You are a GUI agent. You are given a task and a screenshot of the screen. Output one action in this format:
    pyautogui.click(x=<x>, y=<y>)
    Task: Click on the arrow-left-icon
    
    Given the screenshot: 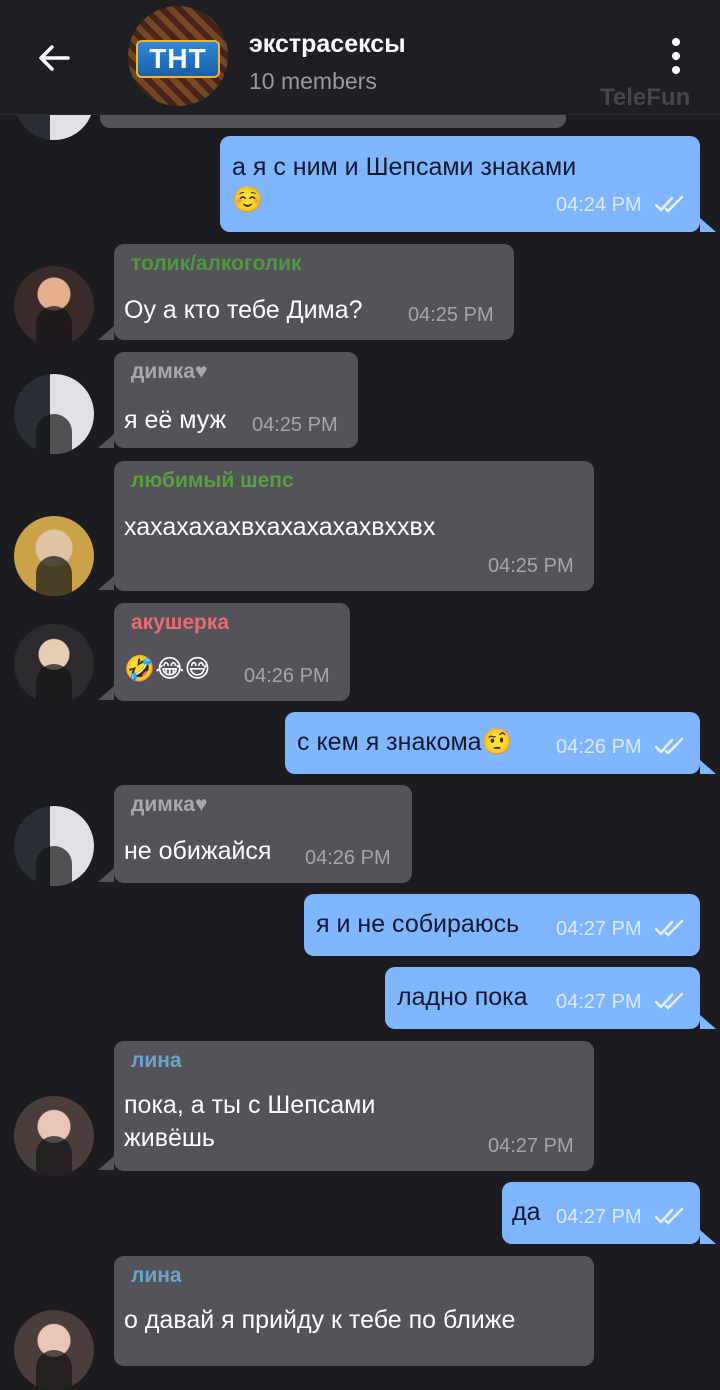 What is the action you would take?
    pyautogui.click(x=54, y=58)
    